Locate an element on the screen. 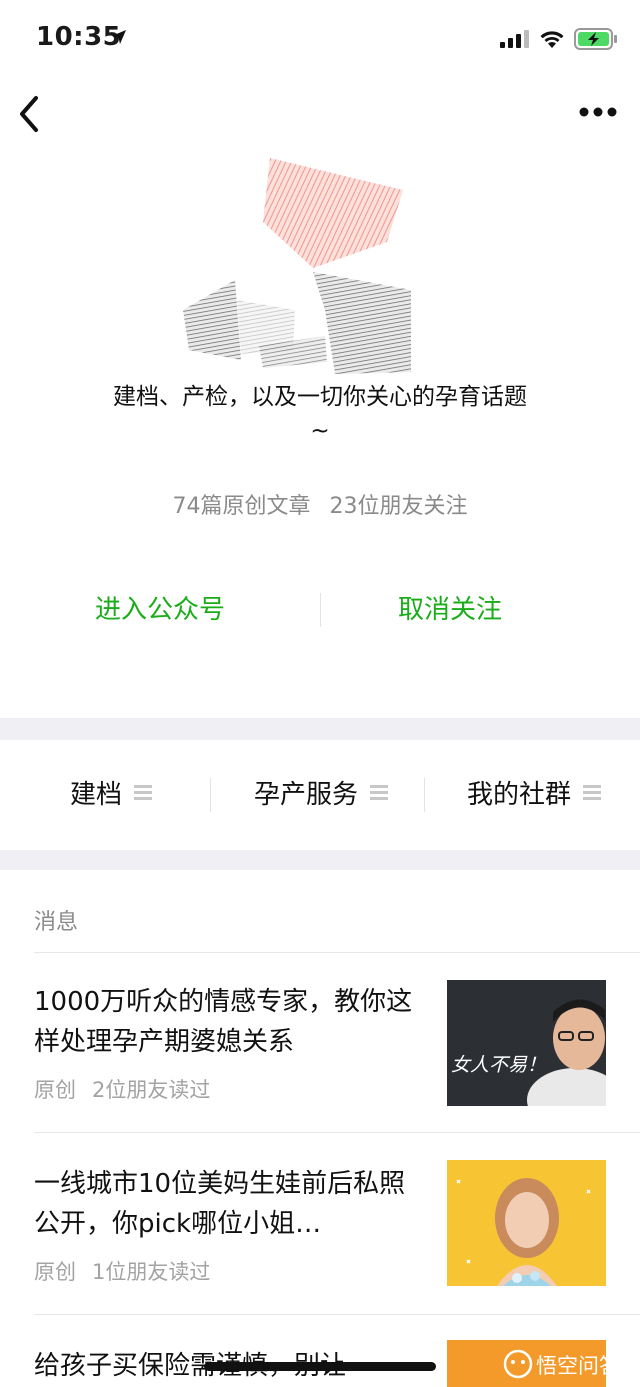 The height and width of the screenshot is (1387, 640). menu-item-label: 我的社群 is located at coordinates (519, 795).